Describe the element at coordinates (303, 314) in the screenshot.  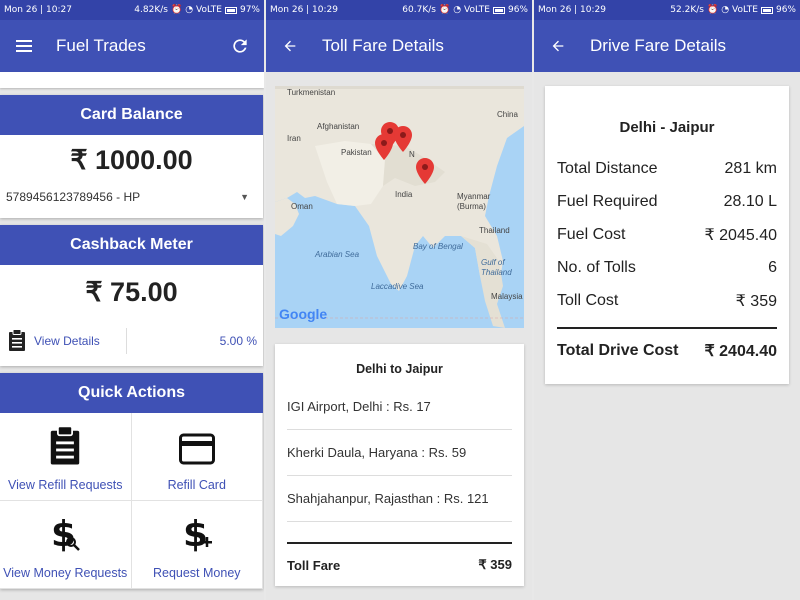
I see `google-logo: Google` at that location.